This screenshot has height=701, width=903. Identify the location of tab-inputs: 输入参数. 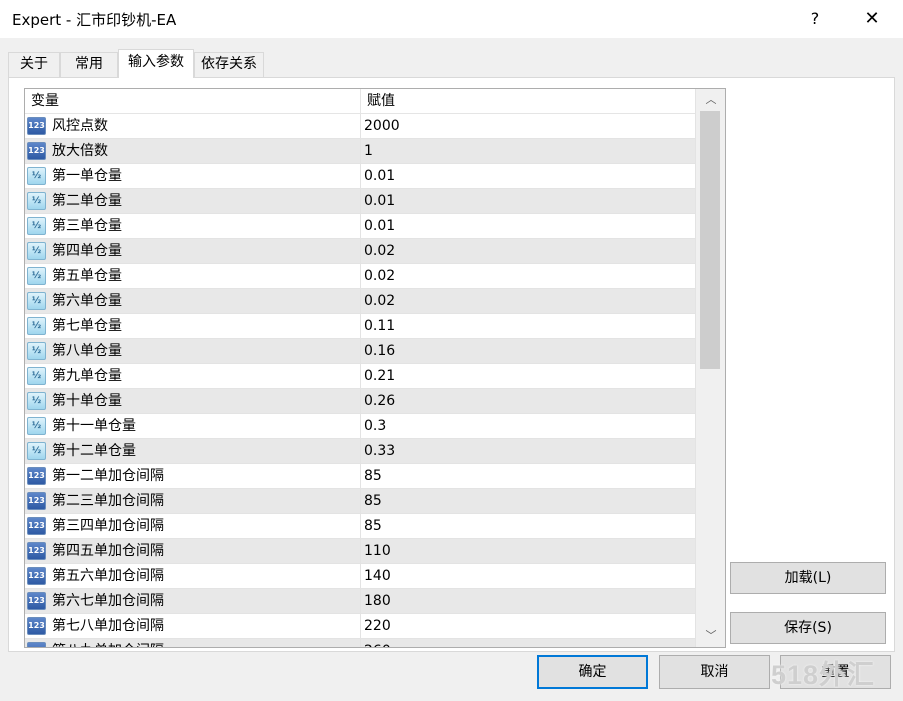
(156, 63).